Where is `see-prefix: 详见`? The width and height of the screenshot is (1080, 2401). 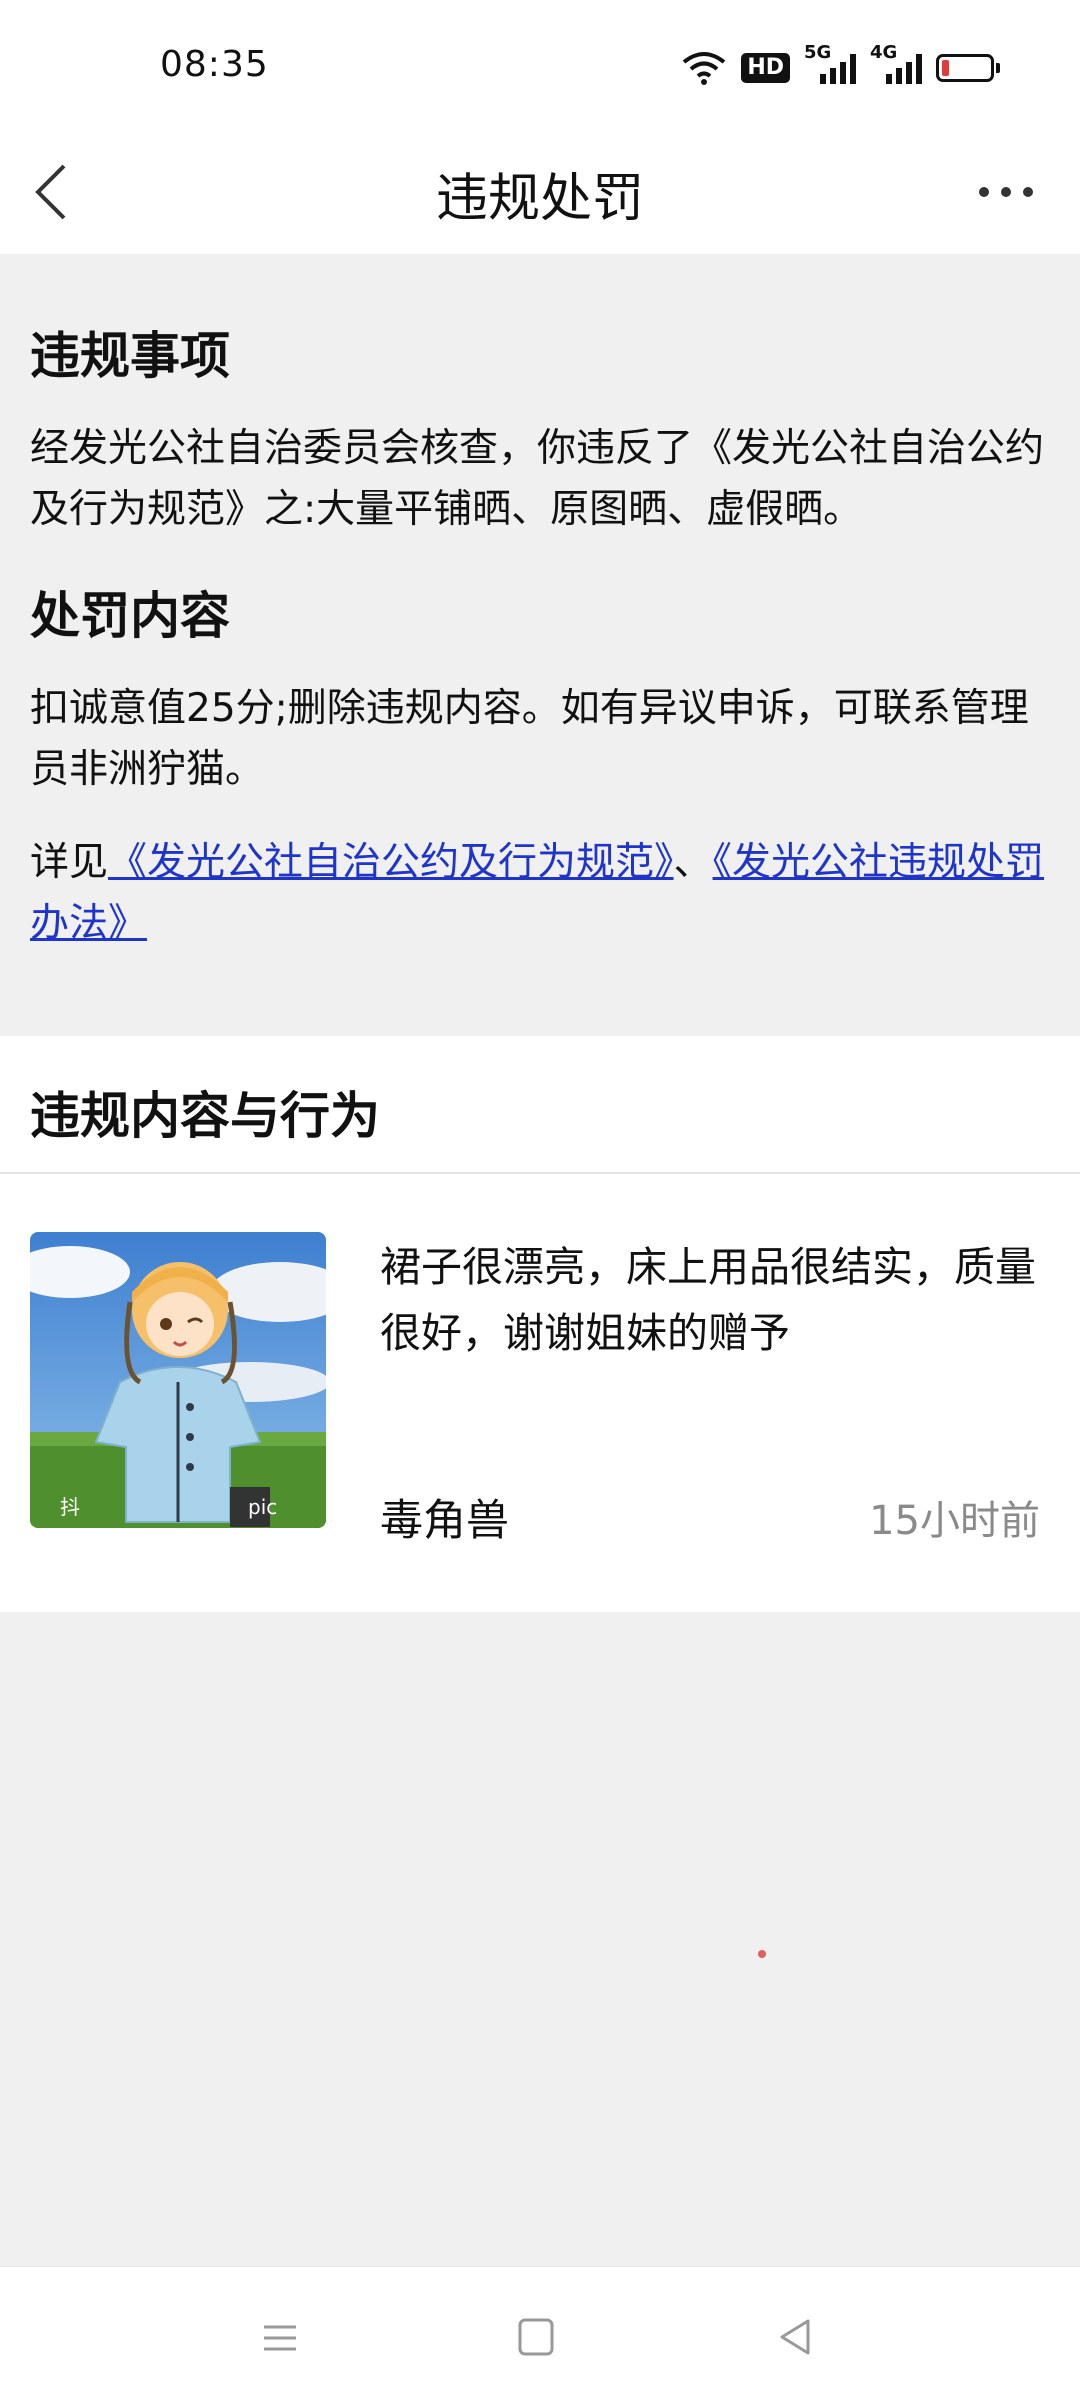 see-prefix: 详见 is located at coordinates (69, 862).